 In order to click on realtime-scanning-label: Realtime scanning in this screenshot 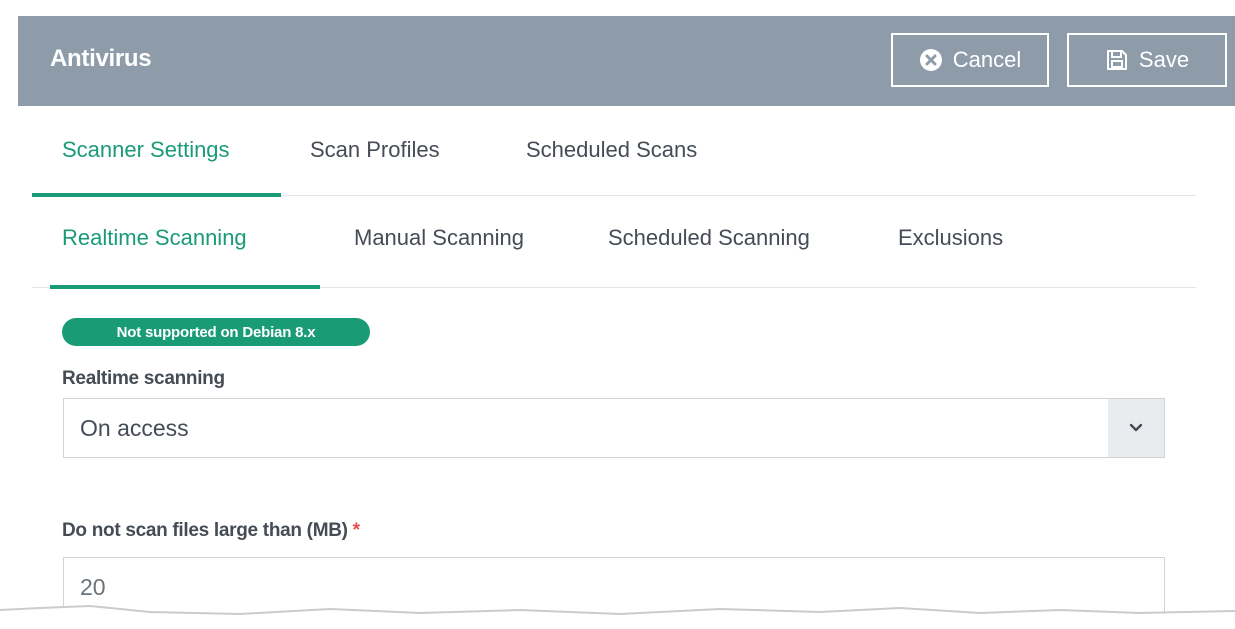, I will do `click(143, 378)`.